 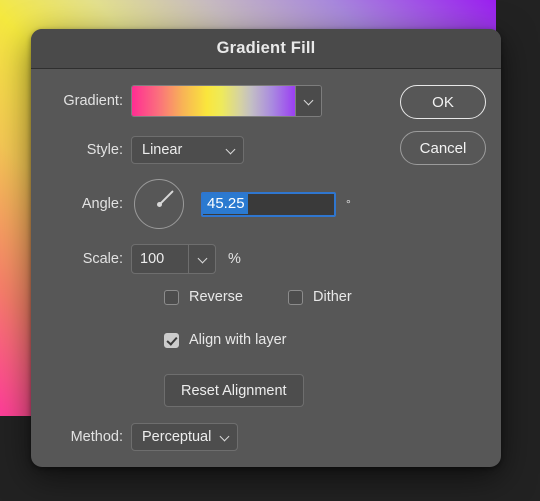 I want to click on reset-alignment-row: Reset Alignment, so click(x=234, y=390).